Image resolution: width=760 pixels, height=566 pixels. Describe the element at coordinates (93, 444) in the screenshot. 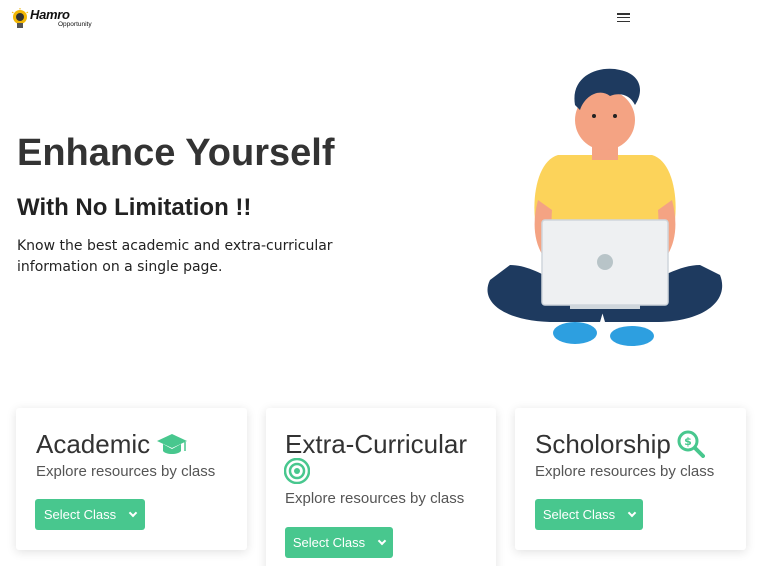

I see `card-title: Academic` at that location.